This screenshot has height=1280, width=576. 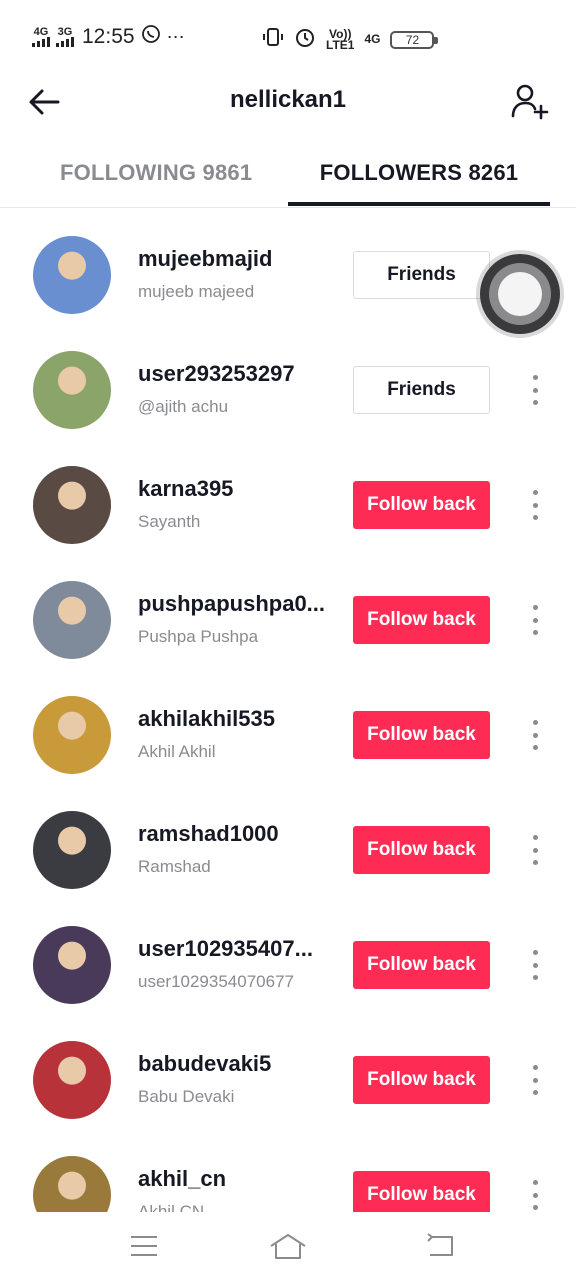 I want to click on status-bar: 4G 3G 12:55 ⋯ Vo)) LTE1 4G 72, so click(x=288, y=38).